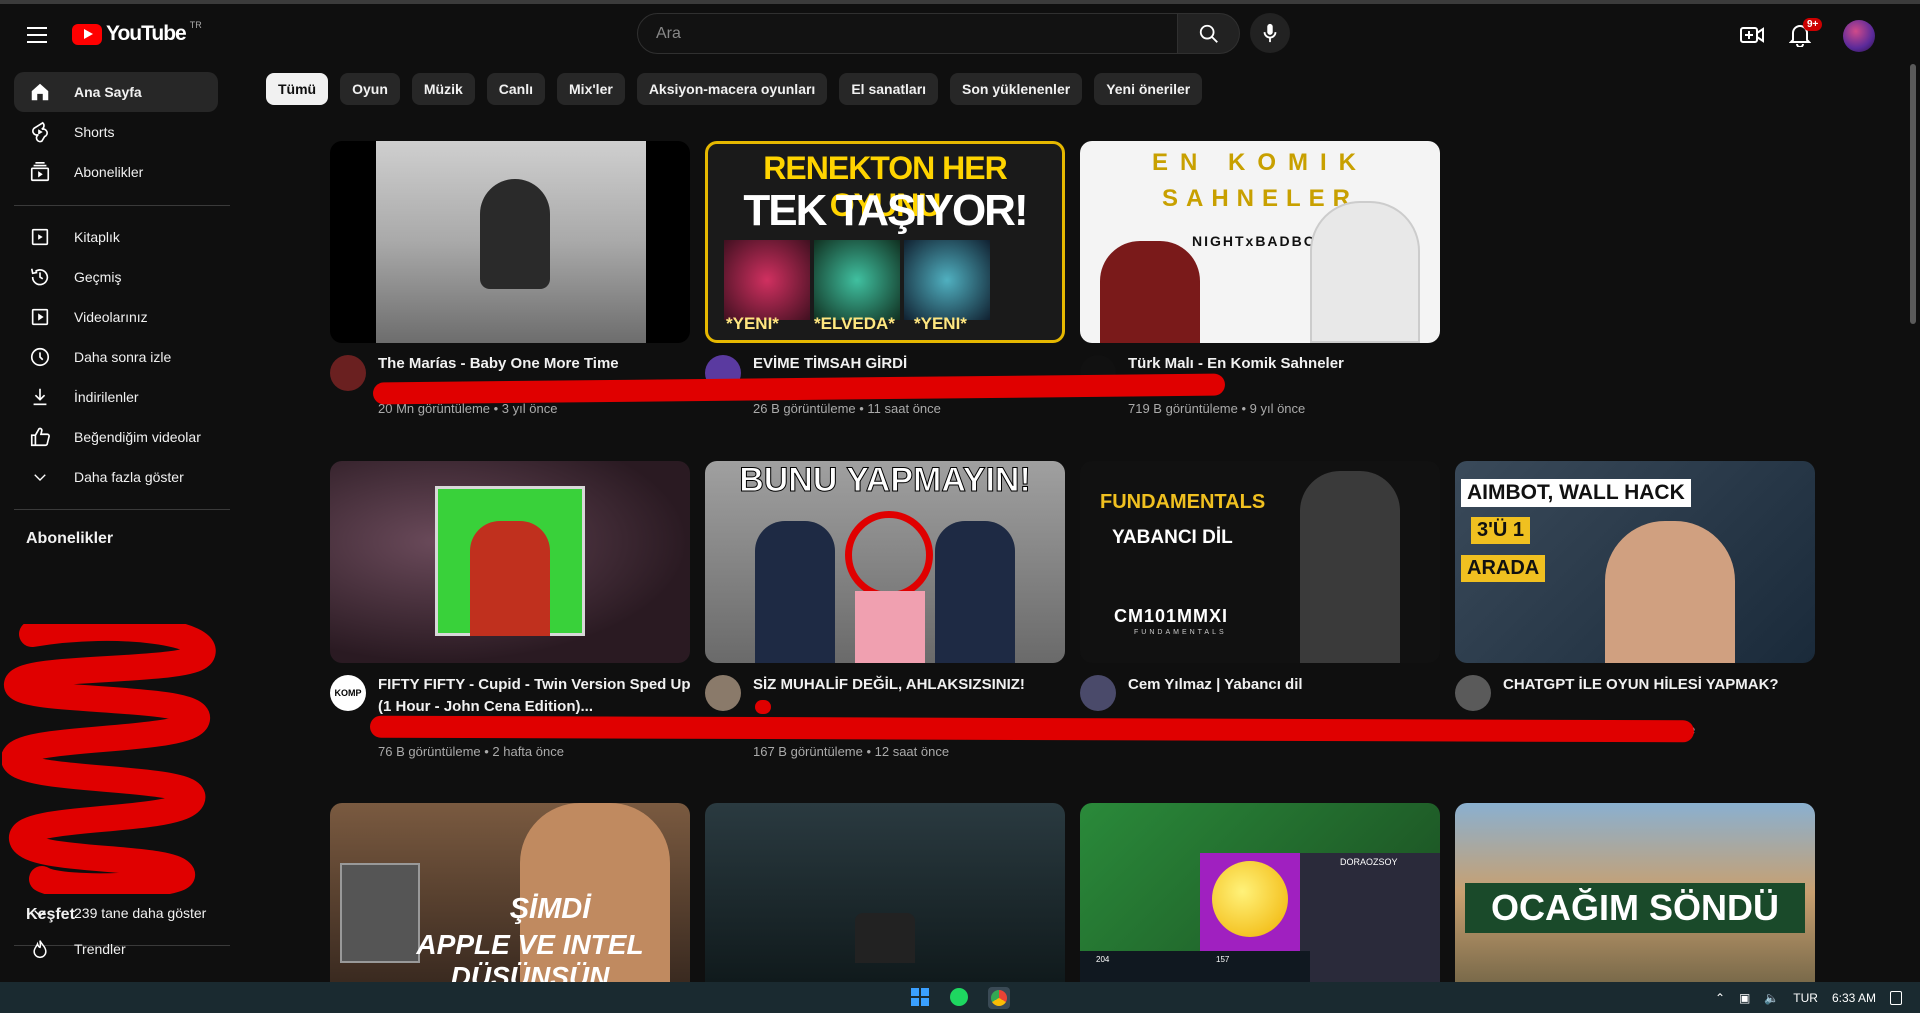  I want to click on chrome-taskbar-button, so click(999, 998).